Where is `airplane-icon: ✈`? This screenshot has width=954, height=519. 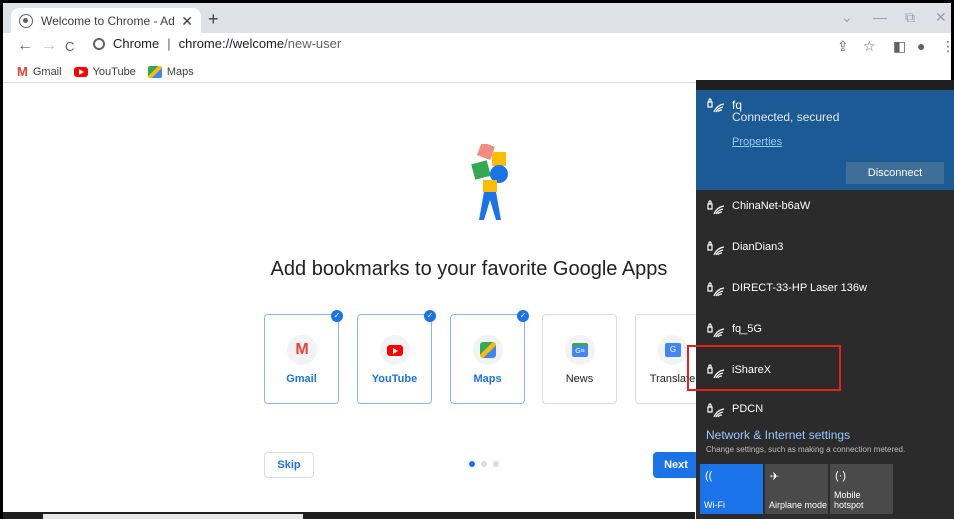
airplane-icon: ✈ is located at coordinates (775, 477).